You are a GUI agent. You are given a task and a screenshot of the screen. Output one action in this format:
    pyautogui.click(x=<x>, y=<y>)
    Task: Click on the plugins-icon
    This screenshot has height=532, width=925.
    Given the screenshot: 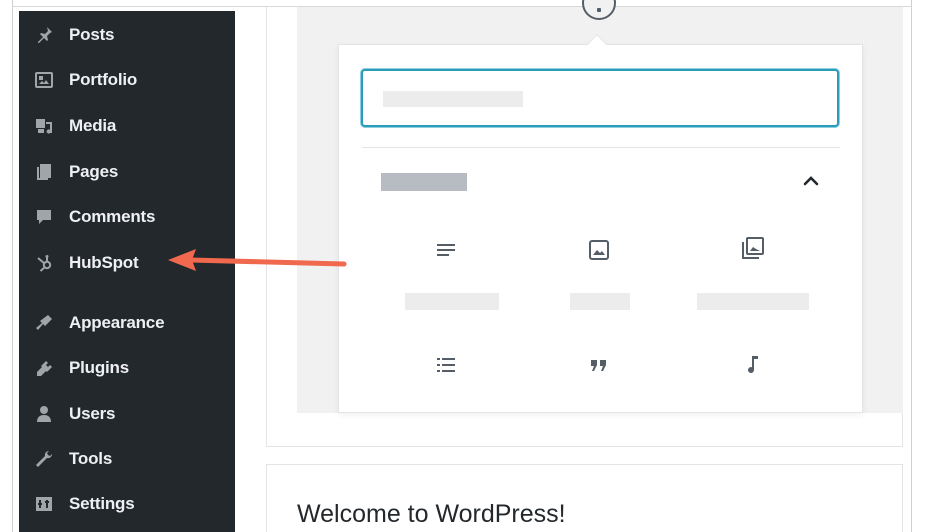 What is the action you would take?
    pyautogui.click(x=44, y=368)
    